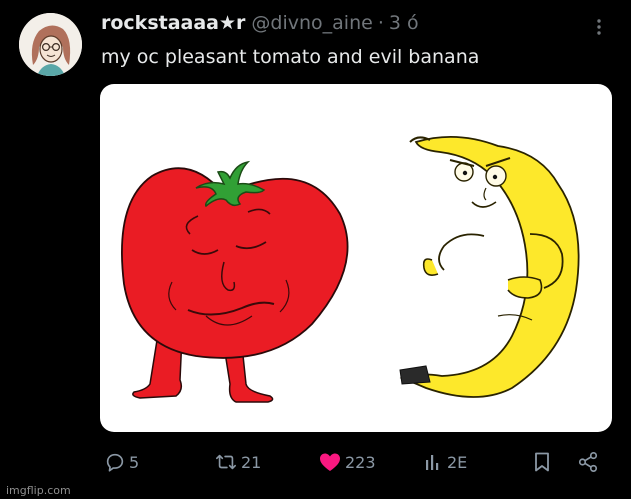 Image resolution: width=631 pixels, height=499 pixels. What do you see at coordinates (251, 462) in the screenshot?
I see `repost-count: 21` at bounding box center [251, 462].